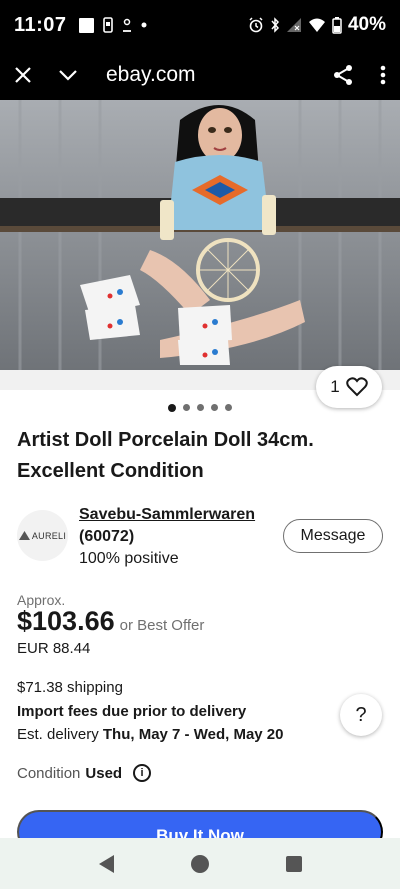 Image resolution: width=400 pixels, height=889 pixels. Describe the element at coordinates (107, 25) in the screenshot. I see `phone-icon` at that location.